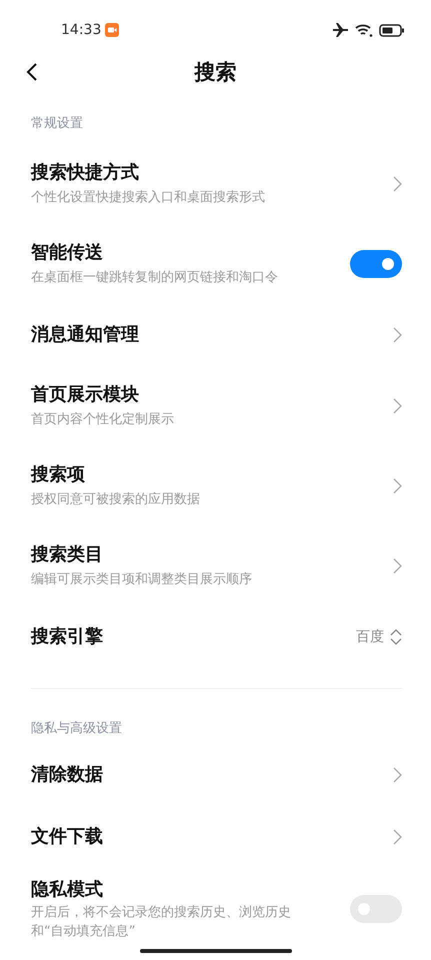  Describe the element at coordinates (32, 72) in the screenshot. I see `back-icon` at that location.